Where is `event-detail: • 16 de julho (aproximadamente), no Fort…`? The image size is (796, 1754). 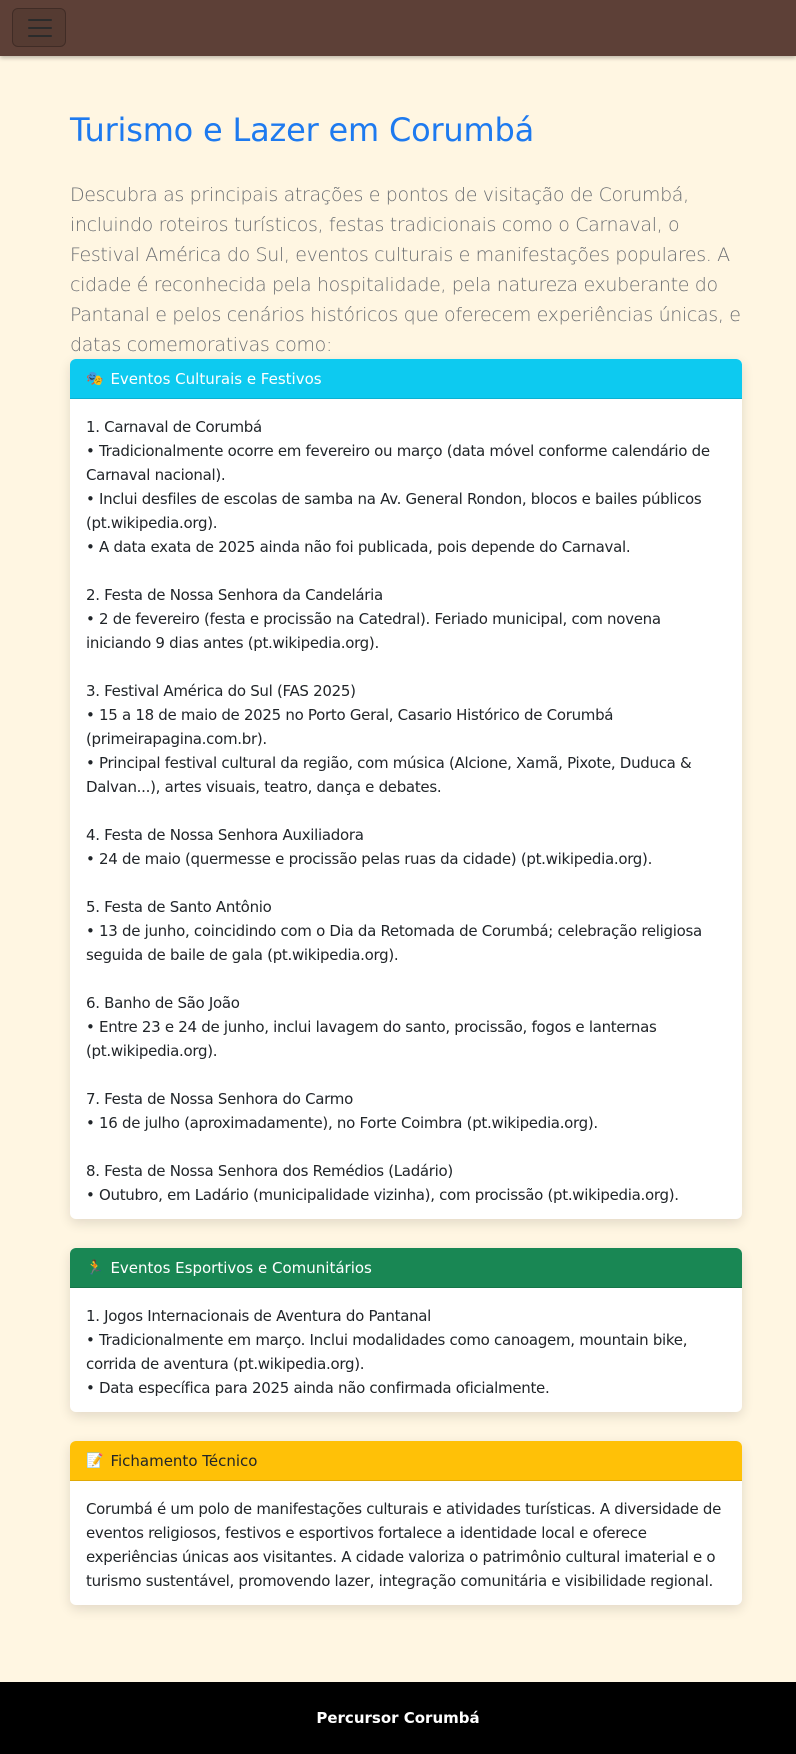 event-detail: • 16 de julho (aproximadamente), no Fort… is located at coordinates (342, 1123).